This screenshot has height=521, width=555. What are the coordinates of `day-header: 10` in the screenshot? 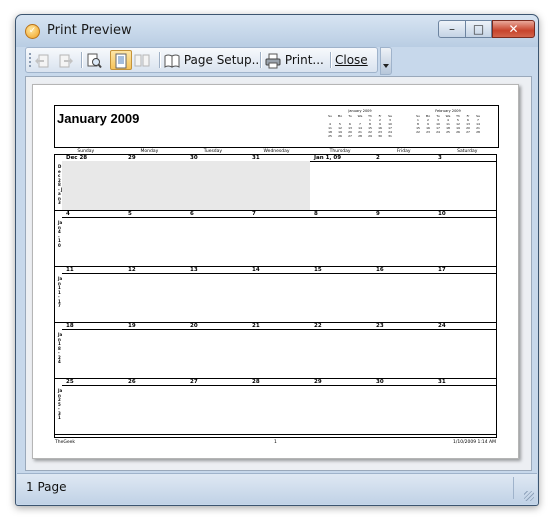 It's located at (465, 214).